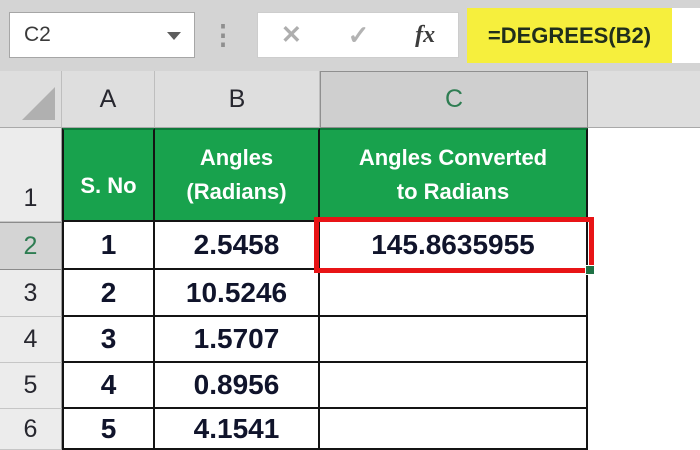 This screenshot has height=450, width=700. Describe the element at coordinates (31, 340) in the screenshot. I see `row-header-4: 4` at that location.